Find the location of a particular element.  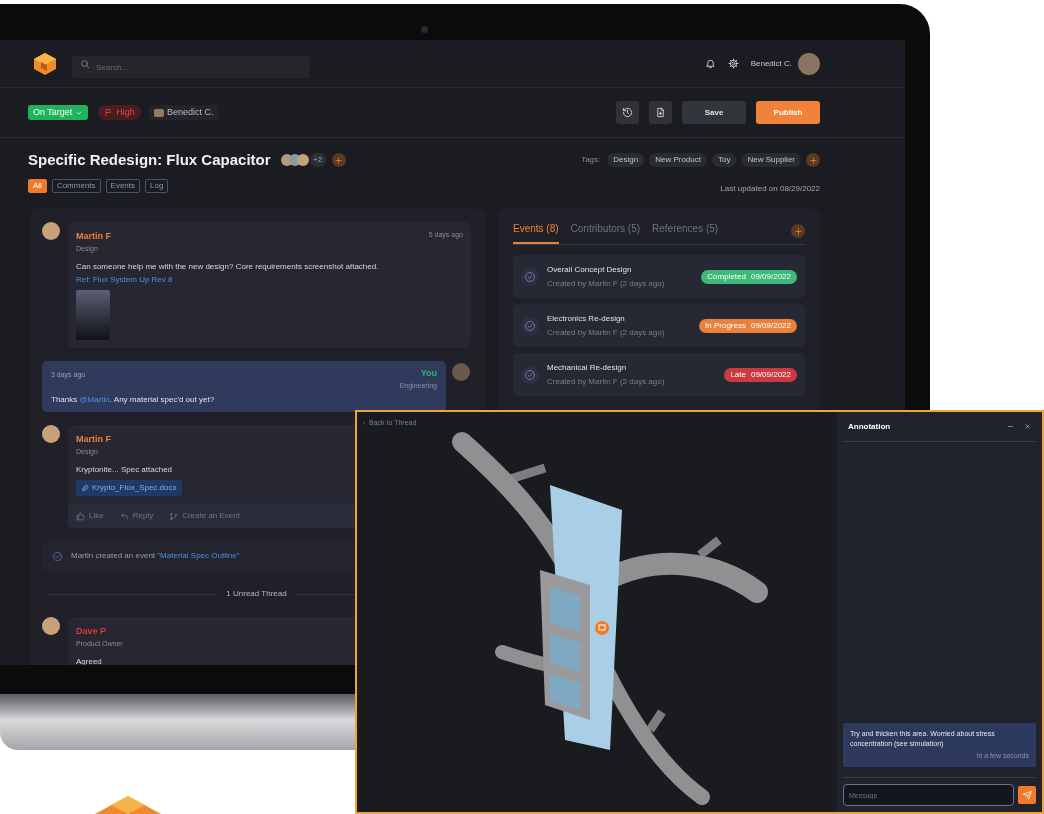

status-pill: Completed 09/09/2022 is located at coordinates (749, 276).